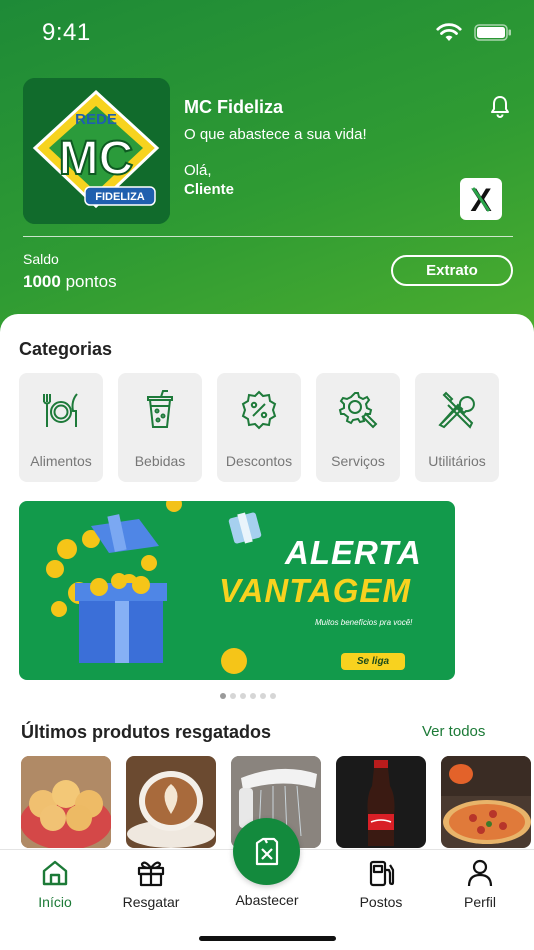 The image size is (534, 950). Describe the element at coordinates (315, 590) in the screenshot. I see `banner-title-line2: VANTAGEM` at that location.